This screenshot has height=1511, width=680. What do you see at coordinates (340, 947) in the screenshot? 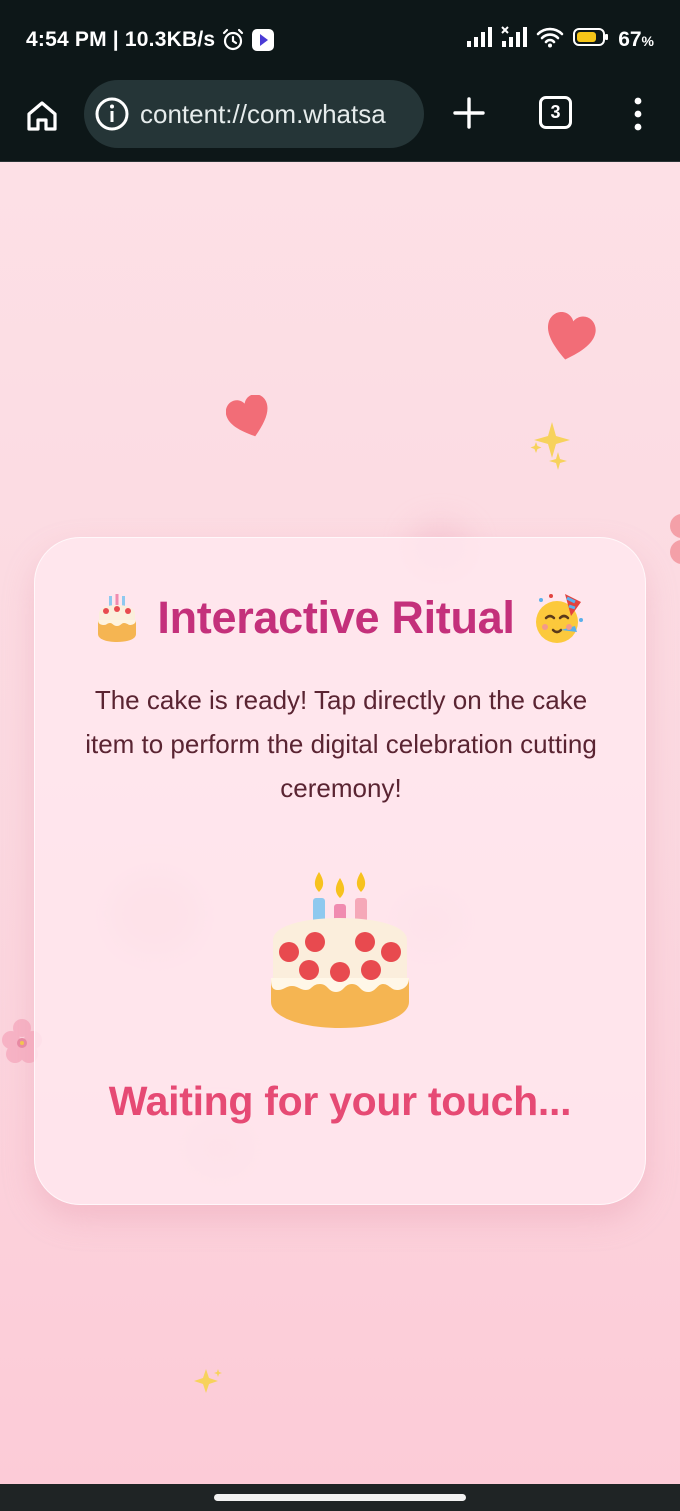
I see `cake-icon` at bounding box center [340, 947].